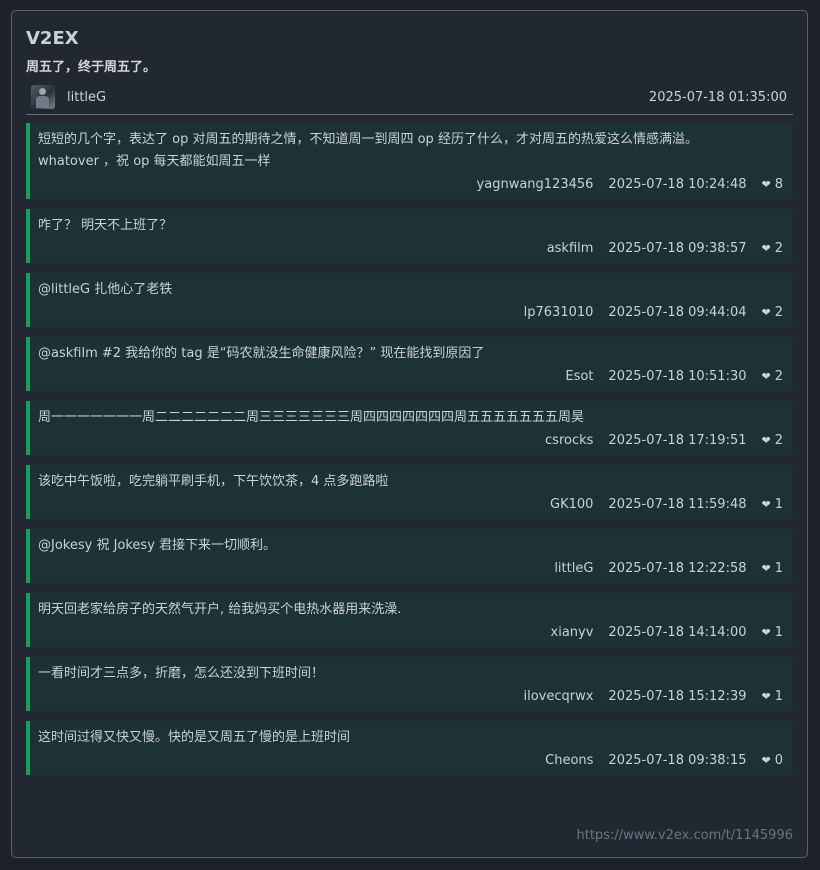 The image size is (820, 870). Describe the element at coordinates (579, 377) in the screenshot. I see `reply-user: Esot` at that location.